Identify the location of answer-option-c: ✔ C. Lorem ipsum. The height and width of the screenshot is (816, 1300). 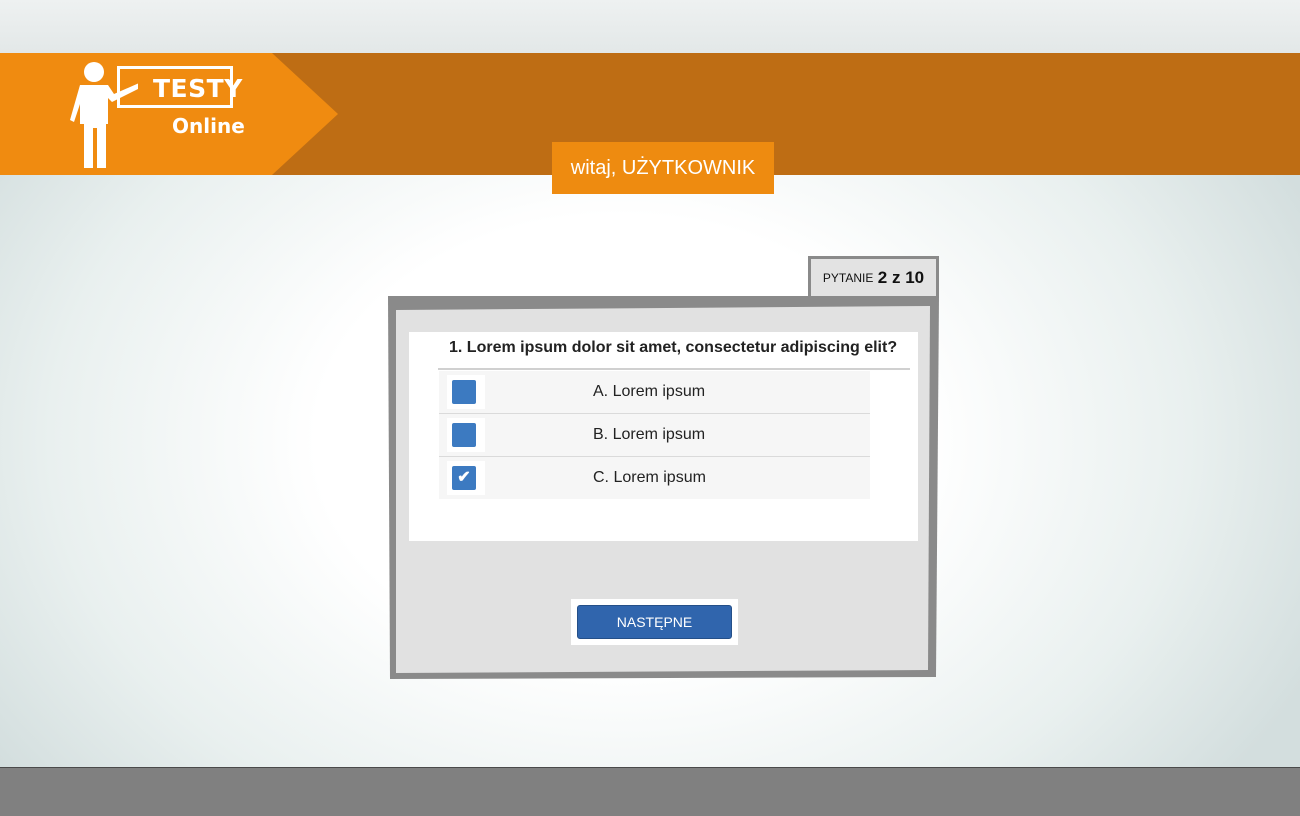
(654, 478).